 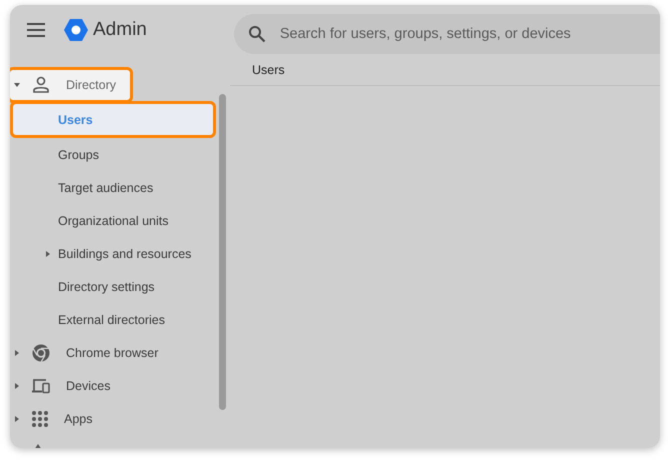 What do you see at coordinates (119, 253) in the screenshot?
I see `nav-subitem: Buildings and resources` at bounding box center [119, 253].